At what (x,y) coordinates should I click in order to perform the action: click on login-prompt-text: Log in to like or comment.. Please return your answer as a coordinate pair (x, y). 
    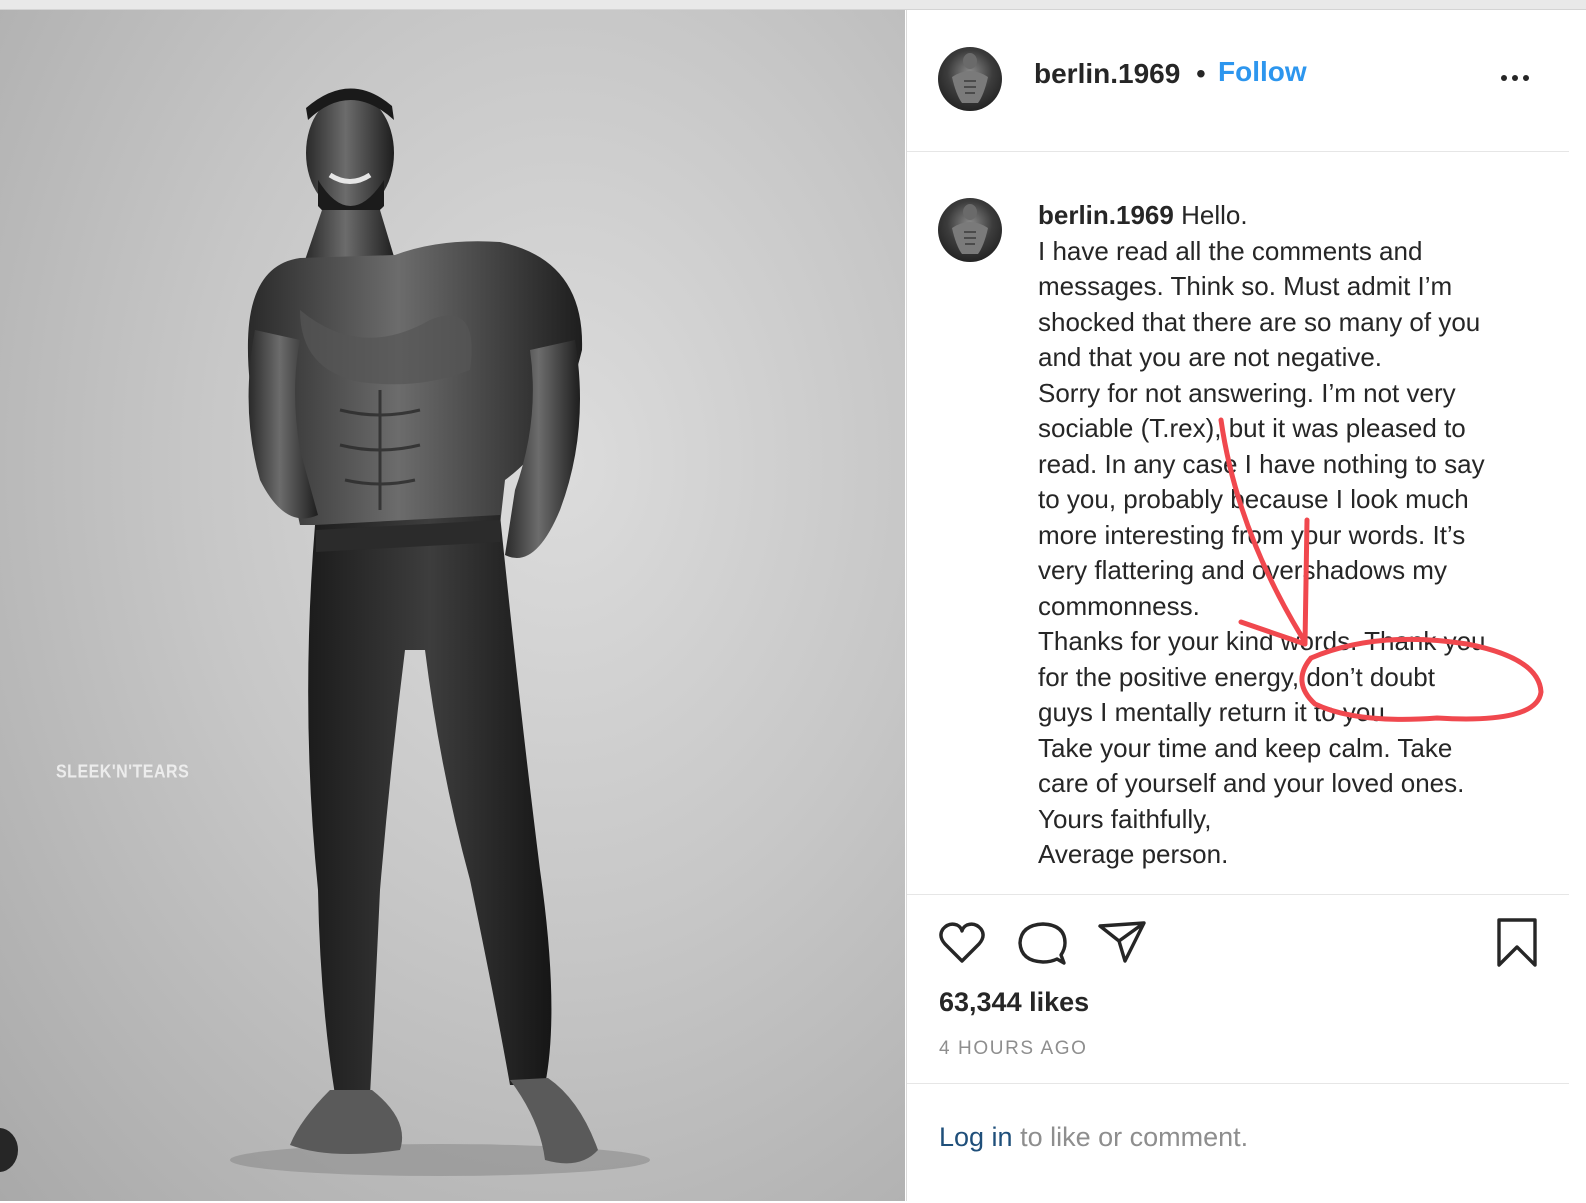
    Looking at the image, I should click on (1093, 1137).